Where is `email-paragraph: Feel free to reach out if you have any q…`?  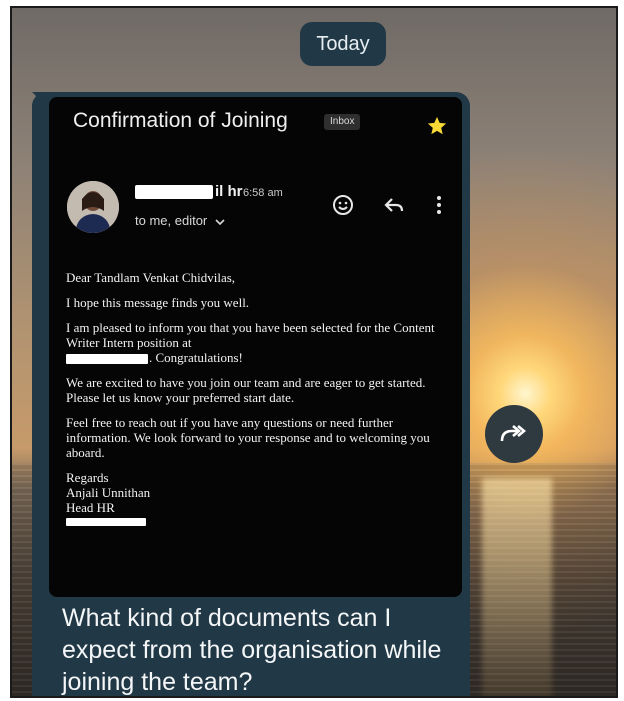 email-paragraph: Feel free to reach out if you have any q… is located at coordinates (248, 437).